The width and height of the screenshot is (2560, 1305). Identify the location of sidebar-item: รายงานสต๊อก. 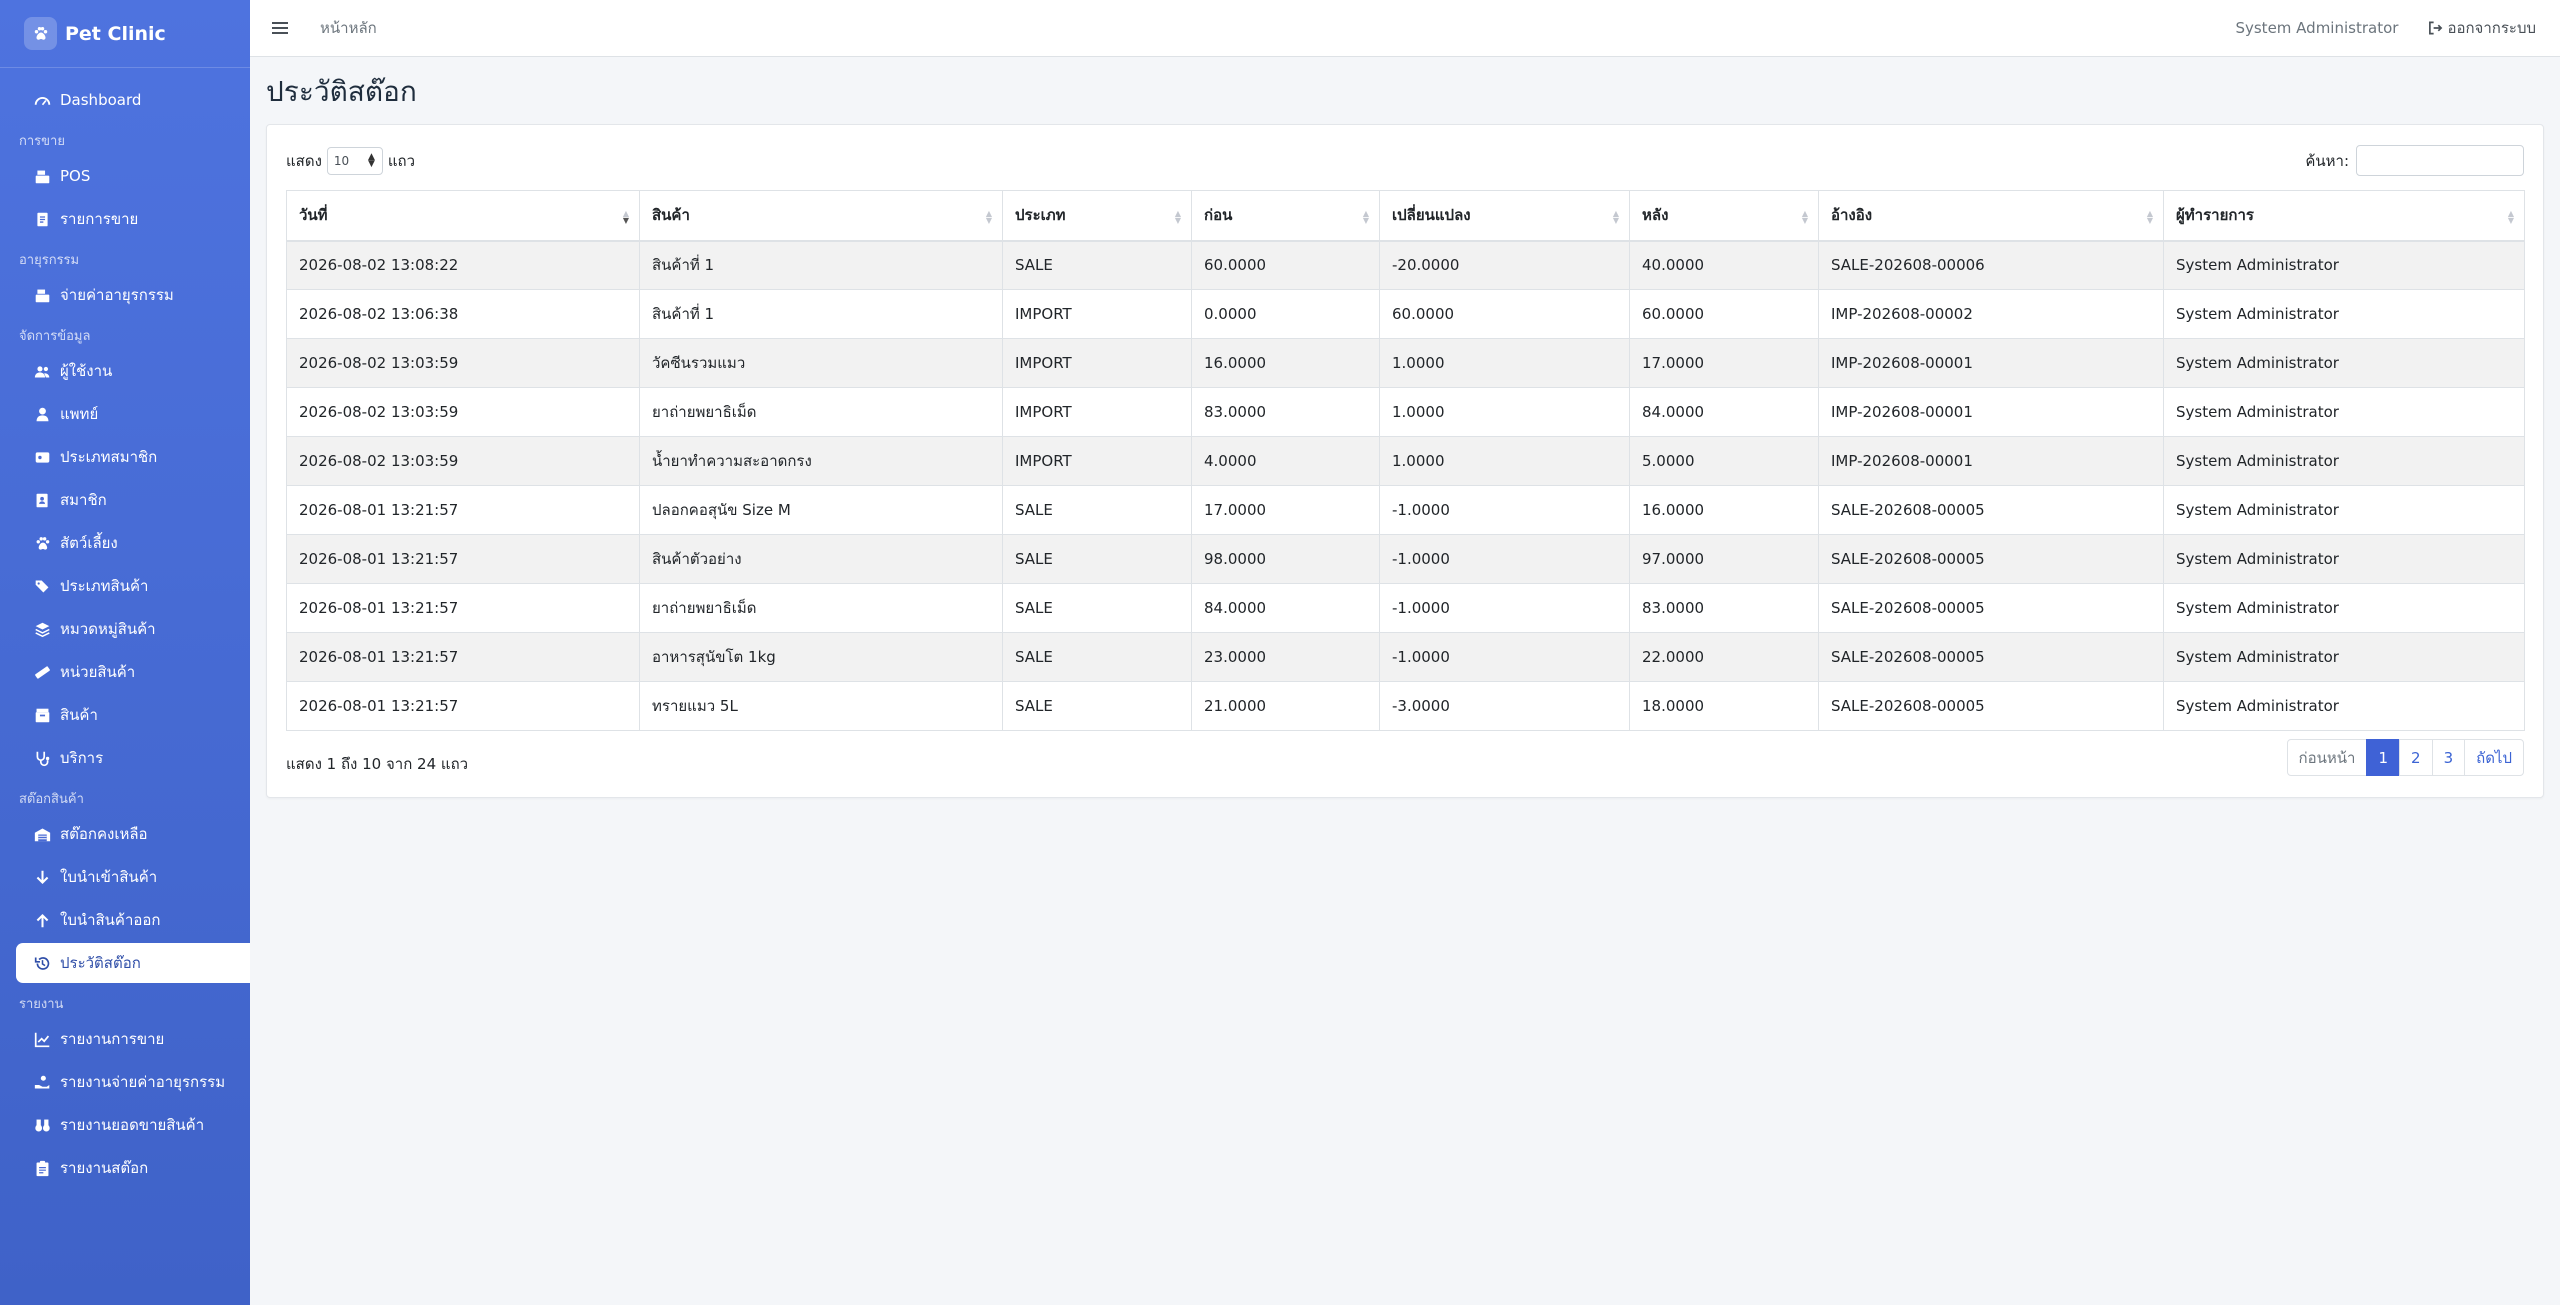
(133, 1168).